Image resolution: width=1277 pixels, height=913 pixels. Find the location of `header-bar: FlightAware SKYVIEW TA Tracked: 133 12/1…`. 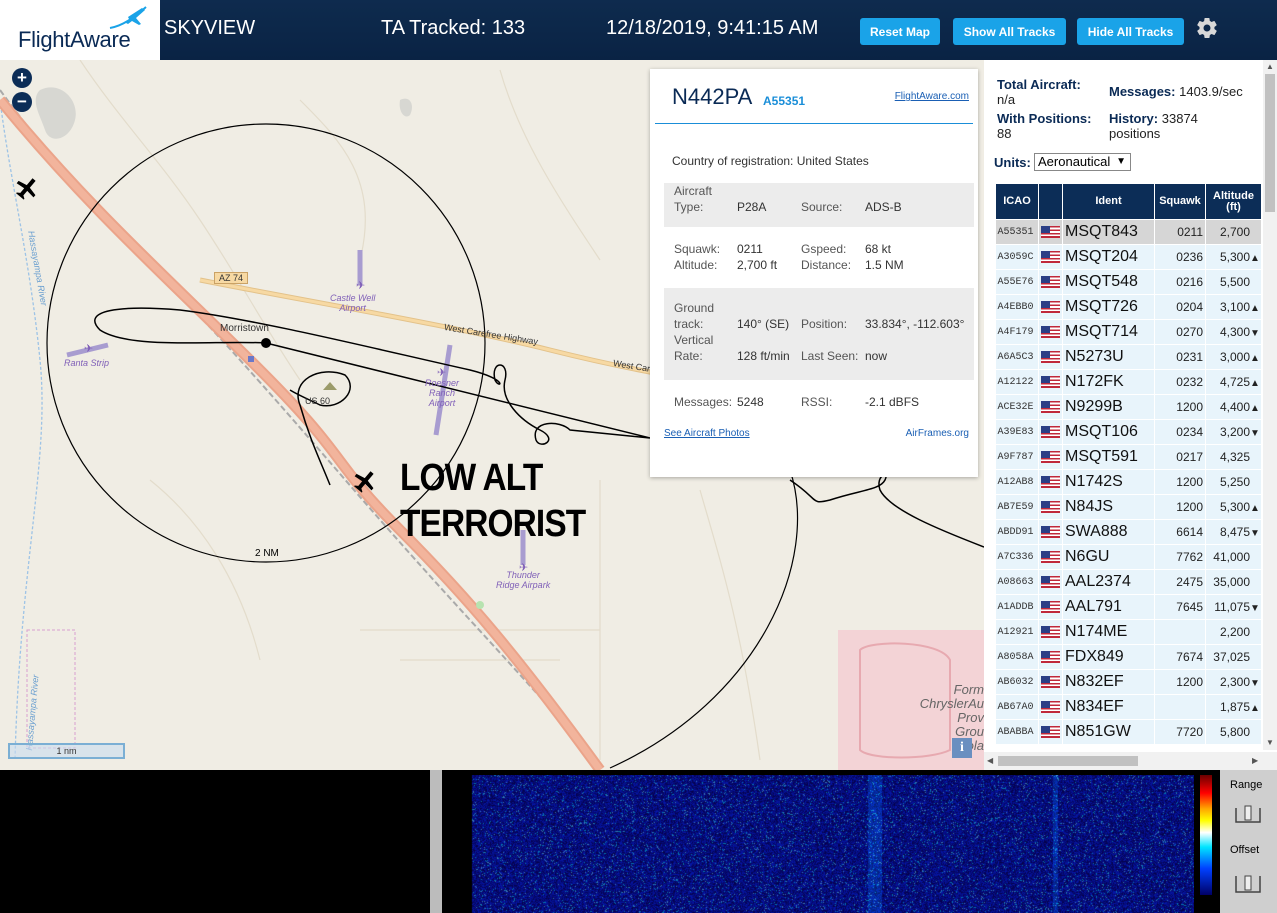

header-bar: FlightAware SKYVIEW TA Tracked: 133 12/1… is located at coordinates (638, 30).